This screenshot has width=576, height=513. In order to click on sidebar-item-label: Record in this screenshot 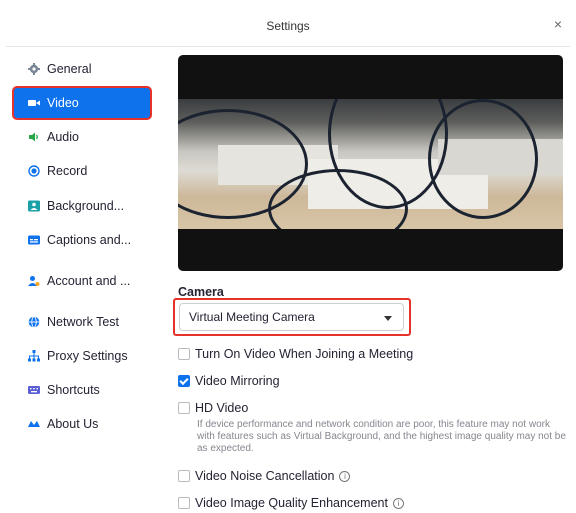, I will do `click(67, 171)`.